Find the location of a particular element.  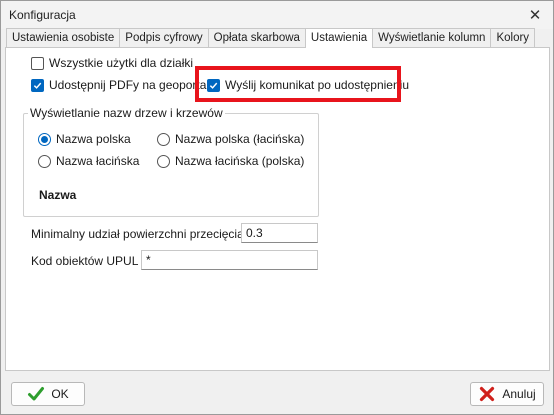

upul-code-label: Kod obiektów UPUL is located at coordinates (85, 261).